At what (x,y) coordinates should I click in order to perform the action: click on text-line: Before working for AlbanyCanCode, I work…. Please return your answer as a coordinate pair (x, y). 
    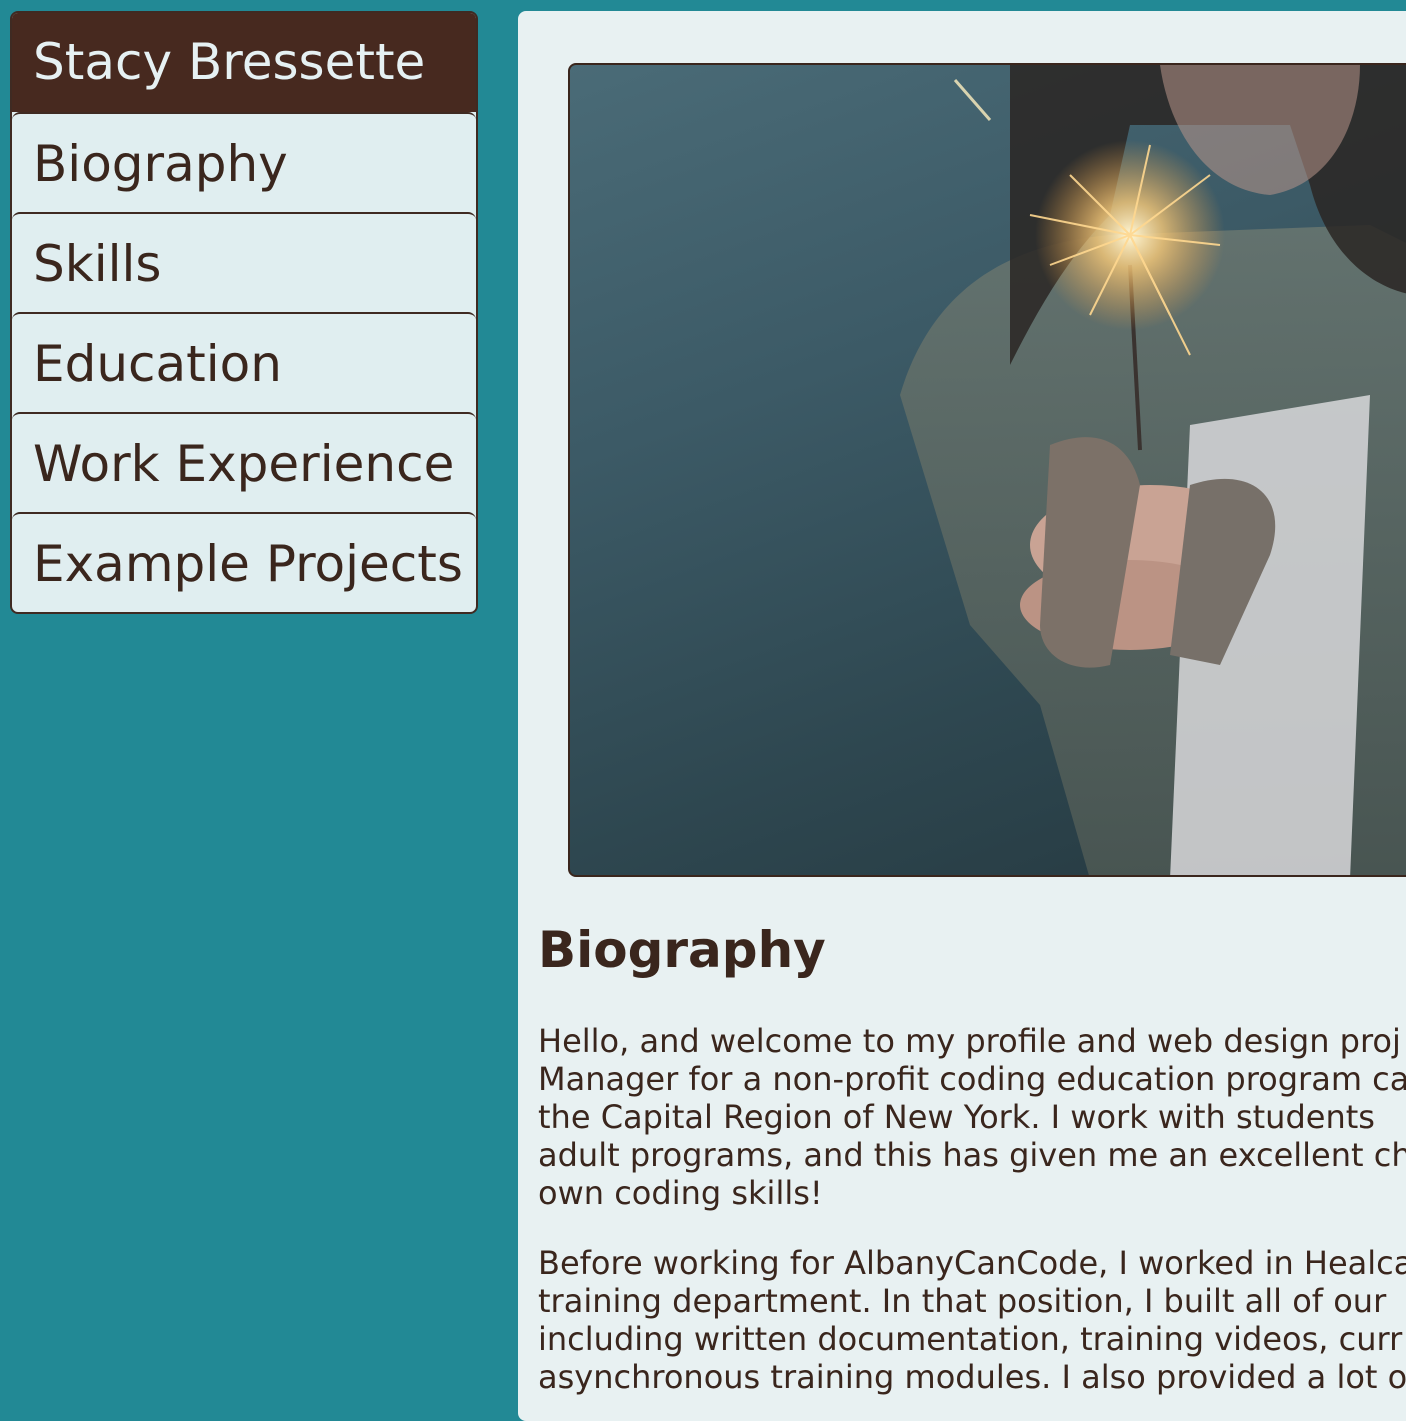
    Looking at the image, I should click on (972, 1263).